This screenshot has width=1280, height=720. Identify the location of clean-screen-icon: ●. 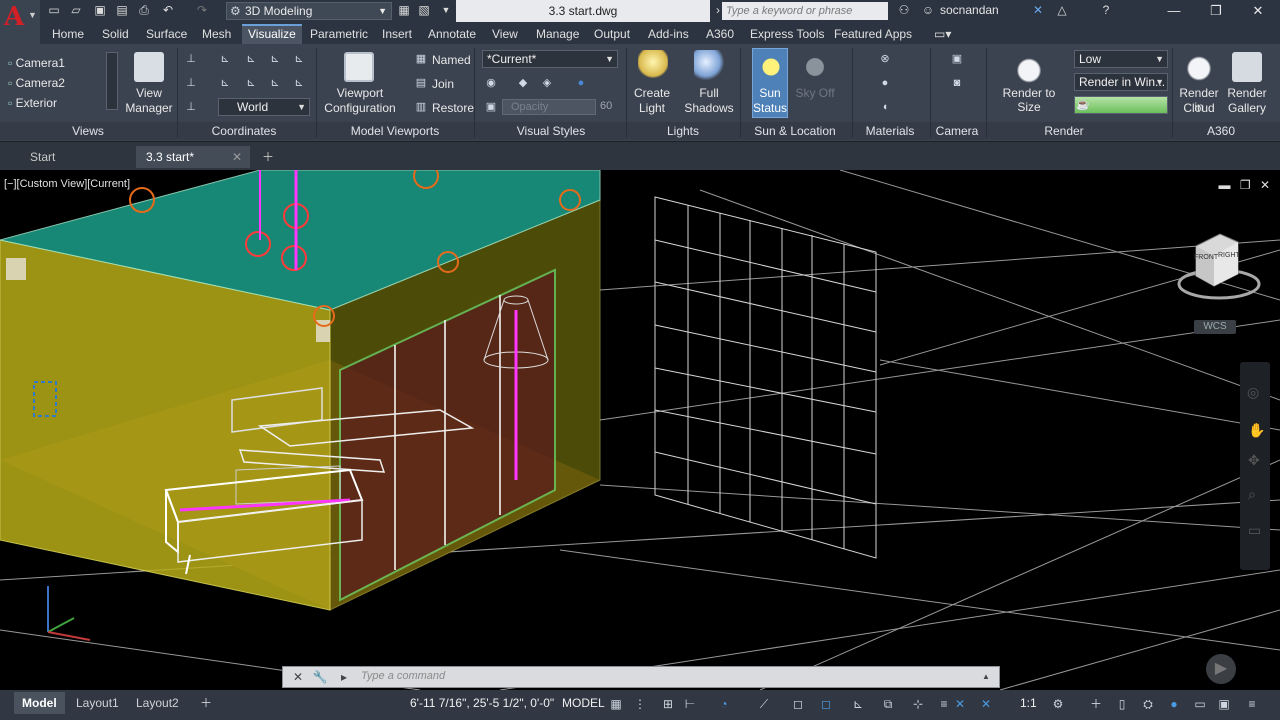
(1174, 704).